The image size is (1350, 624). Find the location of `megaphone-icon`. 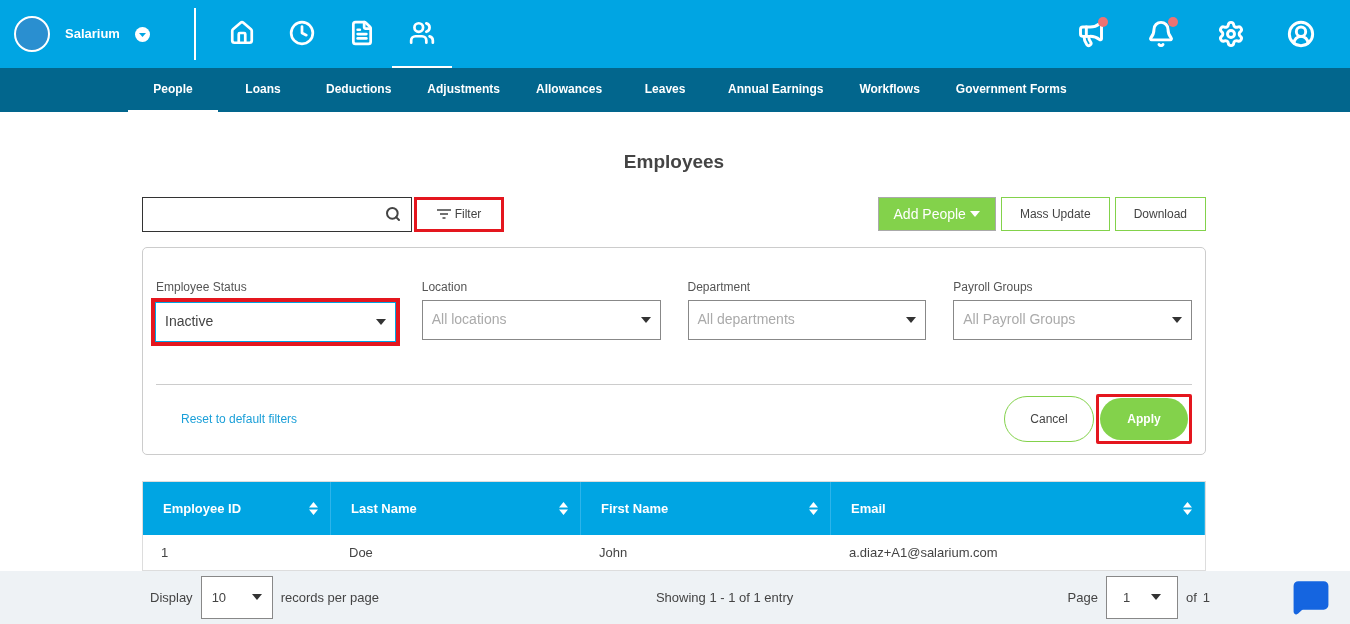

megaphone-icon is located at coordinates (1091, 34).